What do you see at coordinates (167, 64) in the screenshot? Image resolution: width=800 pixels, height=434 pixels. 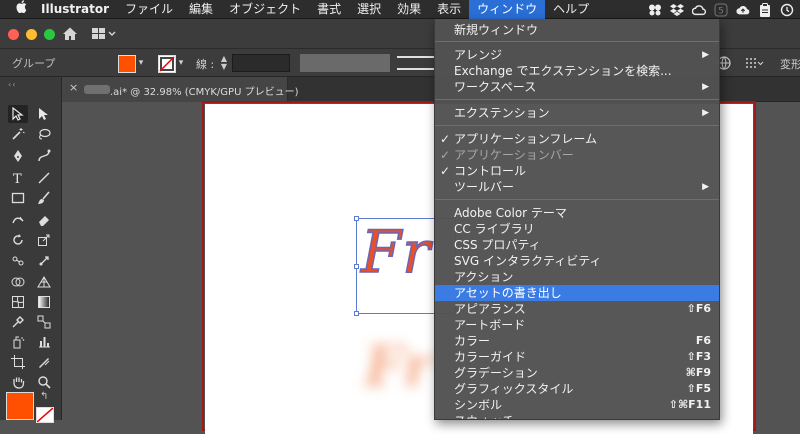 I see `stroke-color-swatch` at bounding box center [167, 64].